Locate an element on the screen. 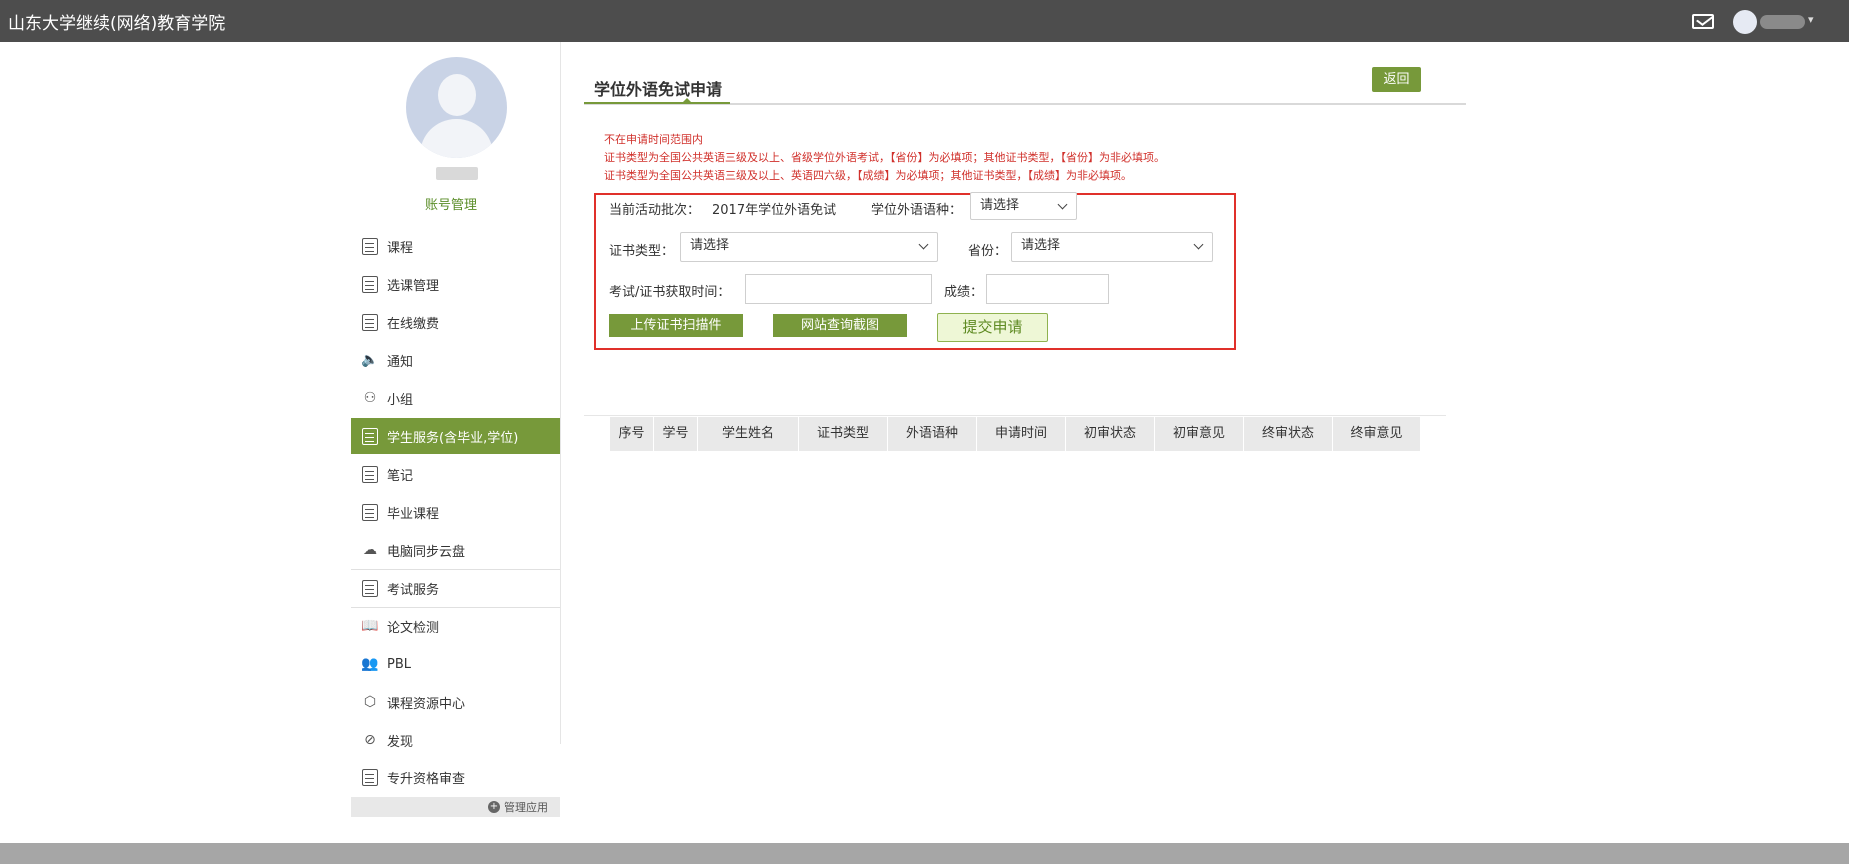 This screenshot has width=1849, height=864. column-header: 初审意见 is located at coordinates (1199, 434).